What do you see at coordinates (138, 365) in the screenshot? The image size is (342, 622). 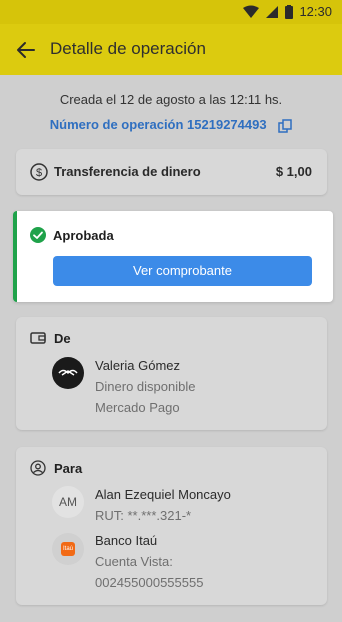 I see `sender-name: Valeria Gómez` at bounding box center [138, 365].